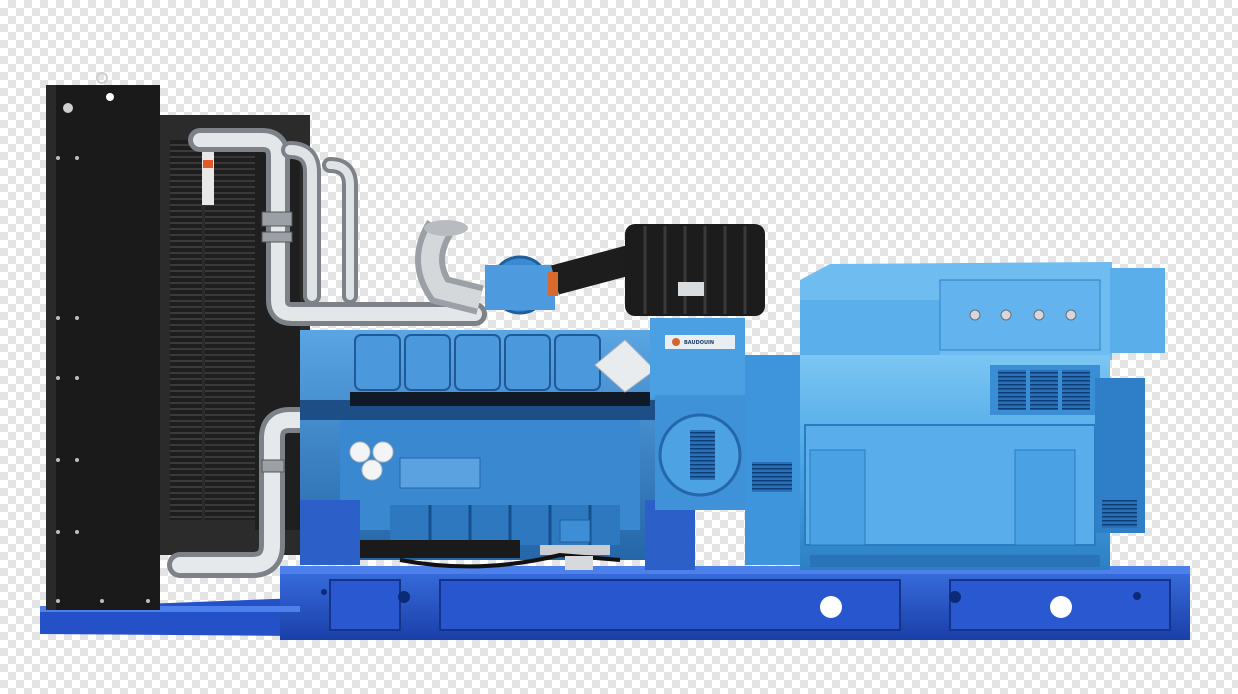  What do you see at coordinates (695, 270) in the screenshot?
I see `air-filter` at bounding box center [695, 270].